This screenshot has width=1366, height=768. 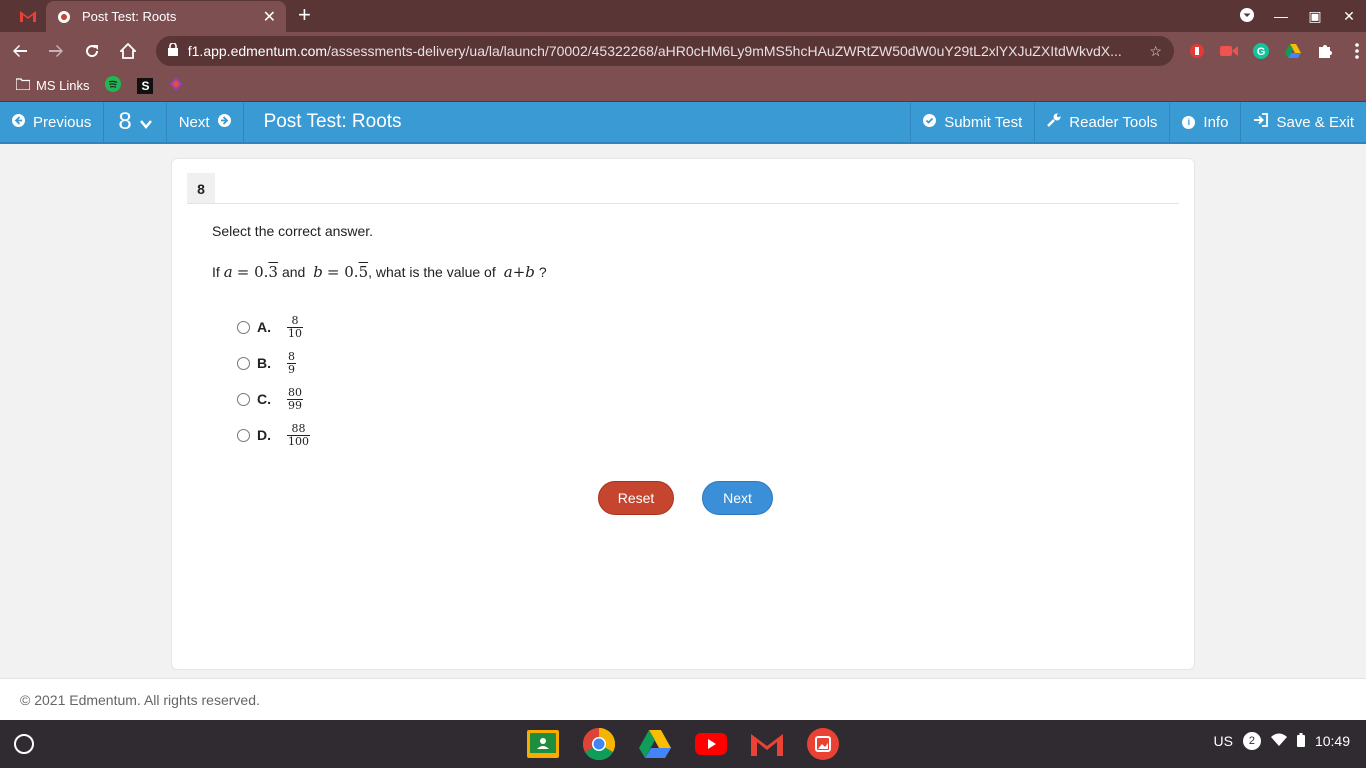 What do you see at coordinates (683, 699) in the screenshot?
I see `footer: © 2021 Edmentum. All rights reserved.` at bounding box center [683, 699].